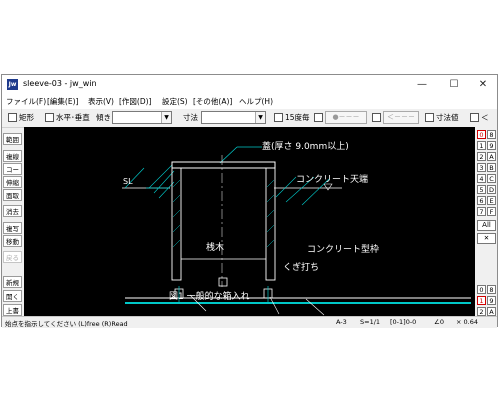 The height and width of the screenshot is (400, 500). What do you see at coordinates (422, 85) in the screenshot?
I see `minimize-button: —` at bounding box center [422, 85].